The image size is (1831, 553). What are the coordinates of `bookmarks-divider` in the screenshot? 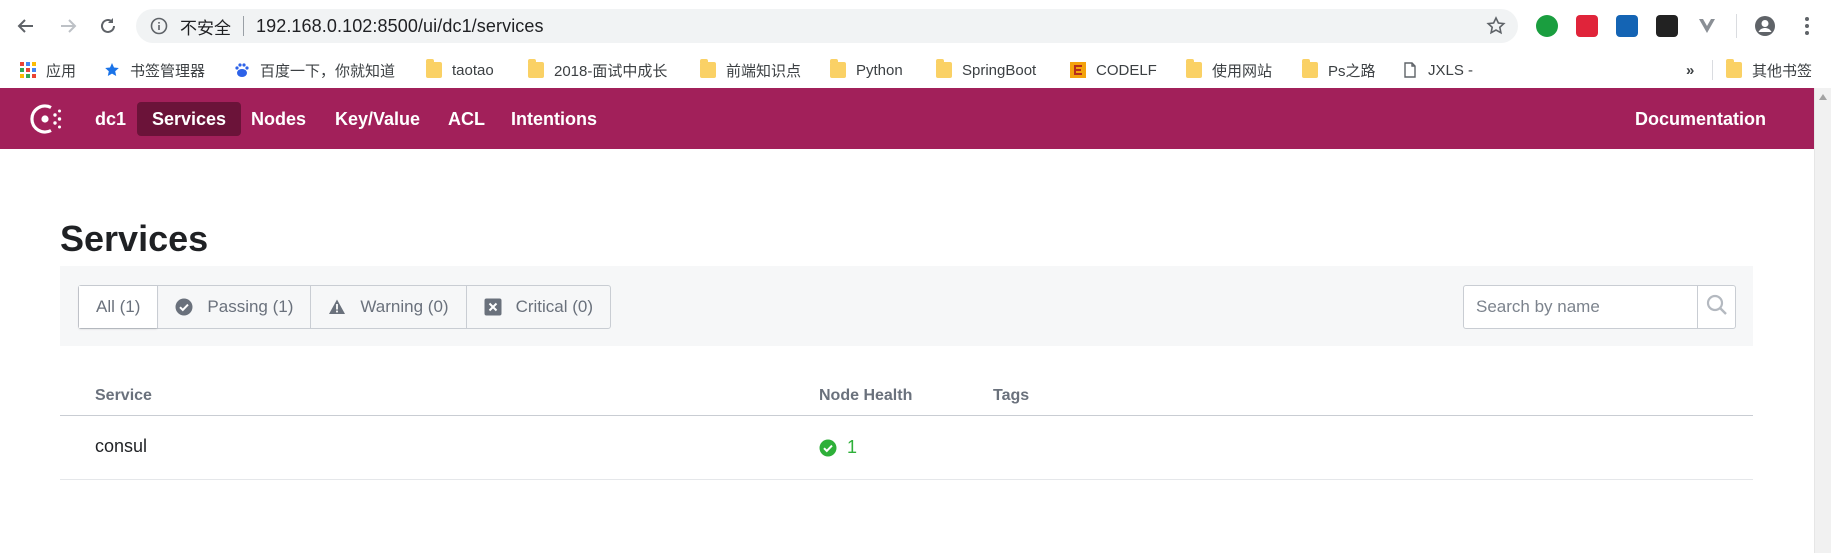 It's located at (1712, 70).